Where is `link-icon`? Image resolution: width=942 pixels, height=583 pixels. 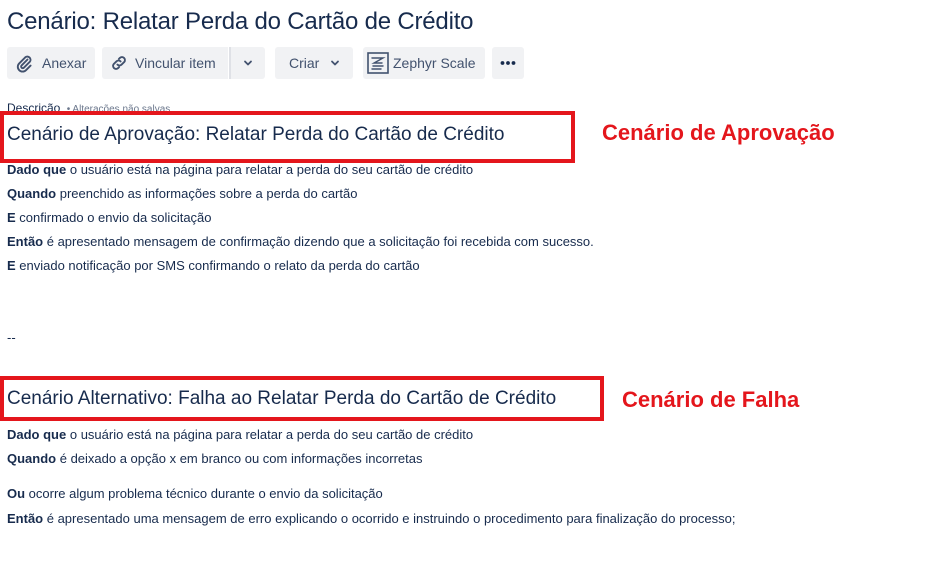 link-icon is located at coordinates (119, 63).